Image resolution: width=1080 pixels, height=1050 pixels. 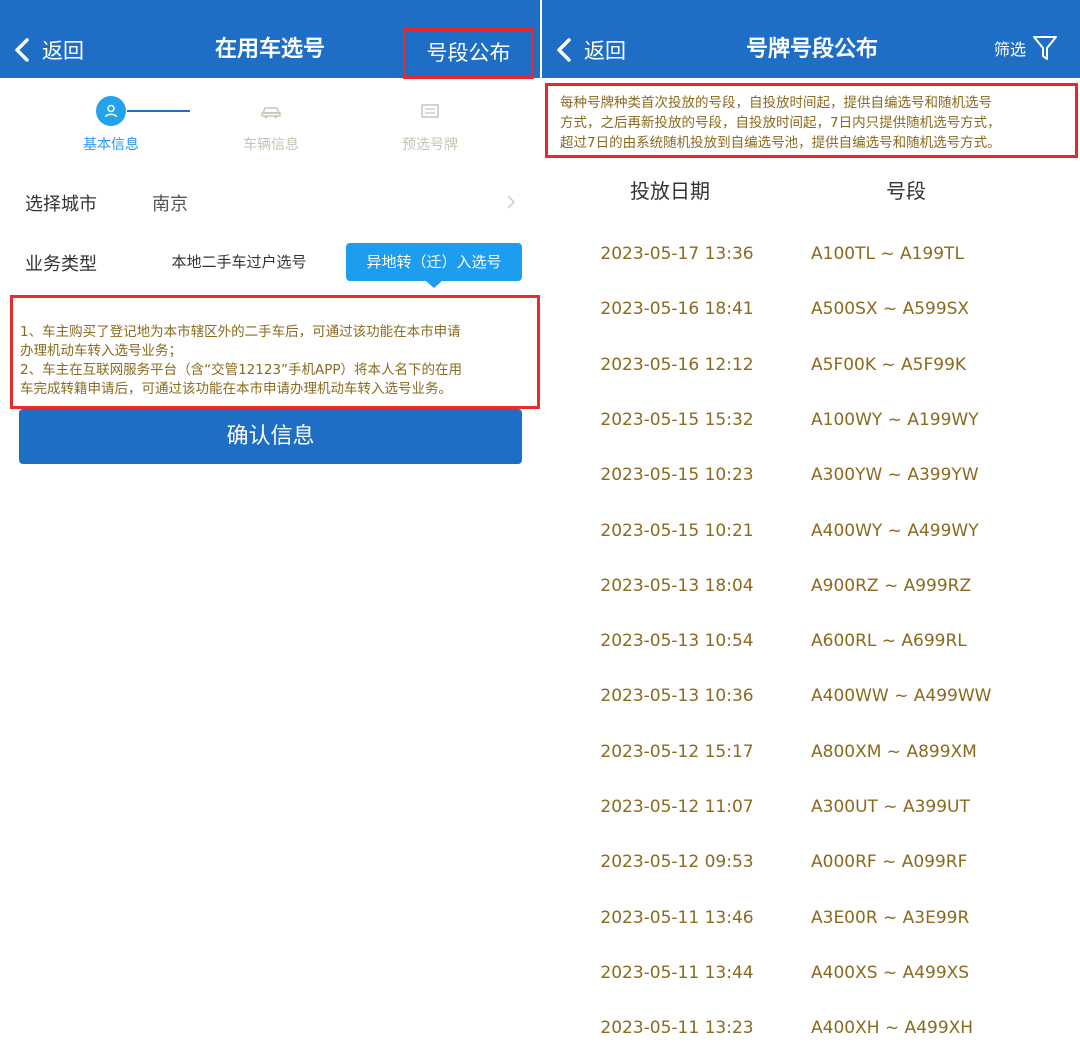 What do you see at coordinates (111, 145) in the screenshot?
I see `step-label: 基本信息` at bounding box center [111, 145].